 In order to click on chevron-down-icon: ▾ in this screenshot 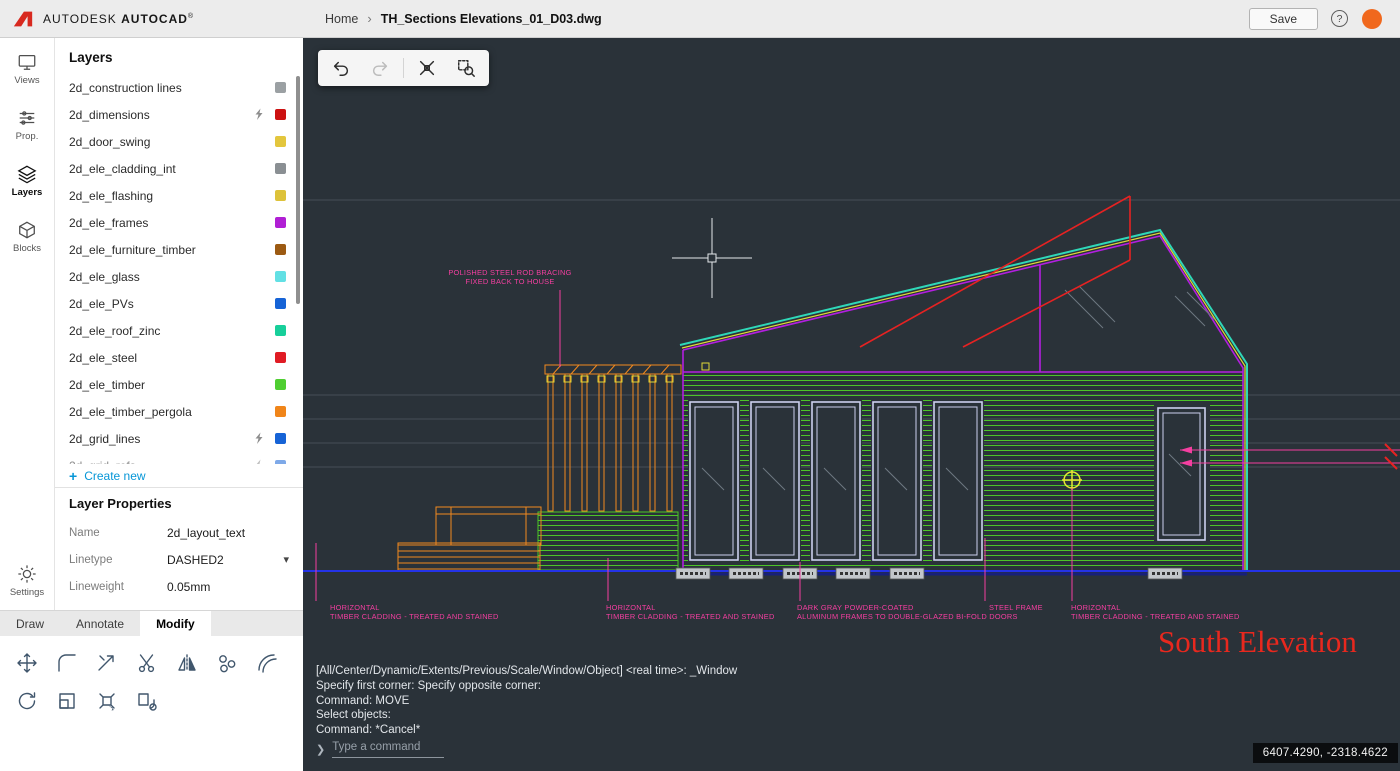, I will do `click(286, 560)`.